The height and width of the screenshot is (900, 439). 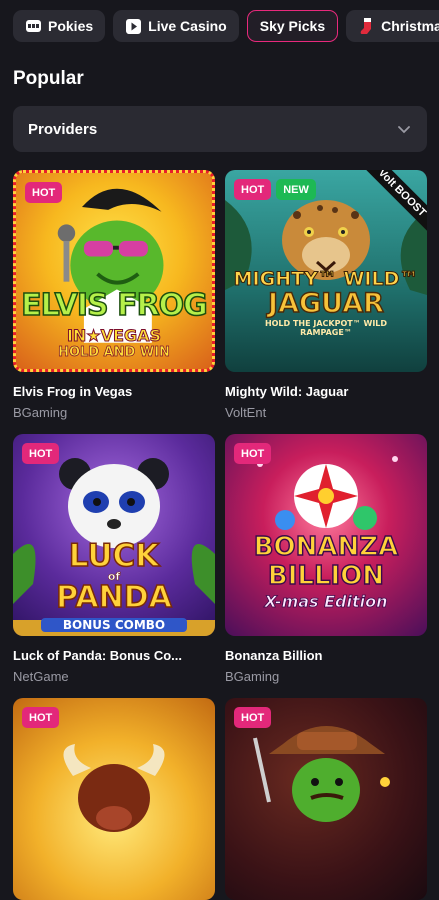 What do you see at coordinates (326, 575) in the screenshot?
I see `art-subtitle: BILLION` at bounding box center [326, 575].